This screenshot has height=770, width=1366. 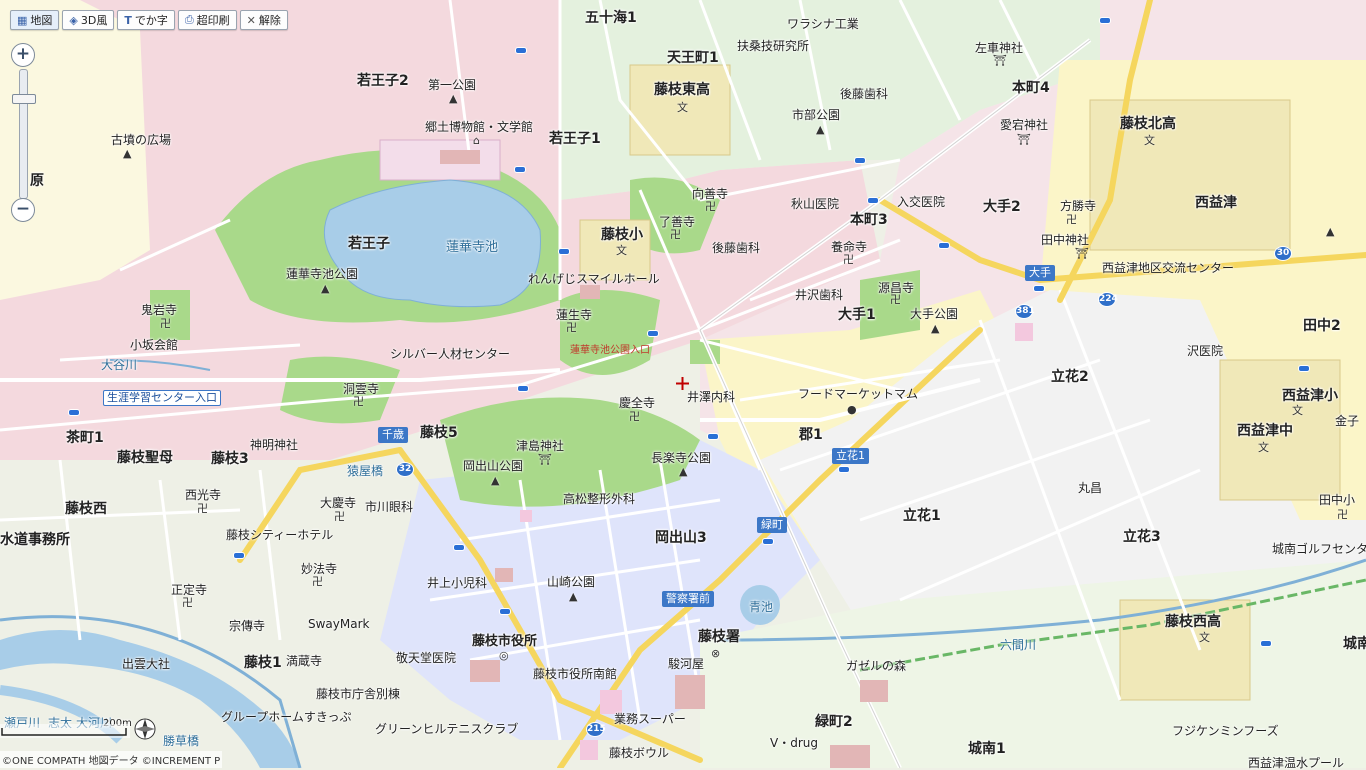 I want to click on bus-stop-label: 生涯学習センター入口, so click(x=162, y=398).